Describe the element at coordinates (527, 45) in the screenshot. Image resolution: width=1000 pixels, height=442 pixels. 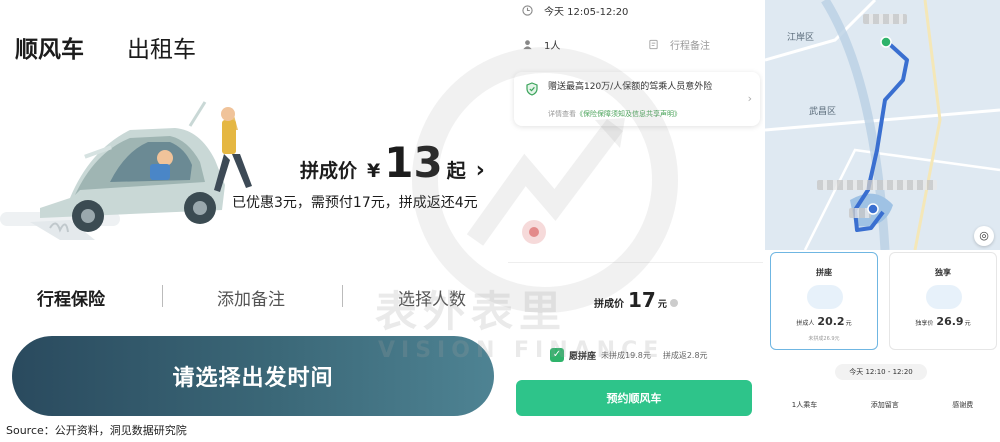
I see `person-icon` at that location.